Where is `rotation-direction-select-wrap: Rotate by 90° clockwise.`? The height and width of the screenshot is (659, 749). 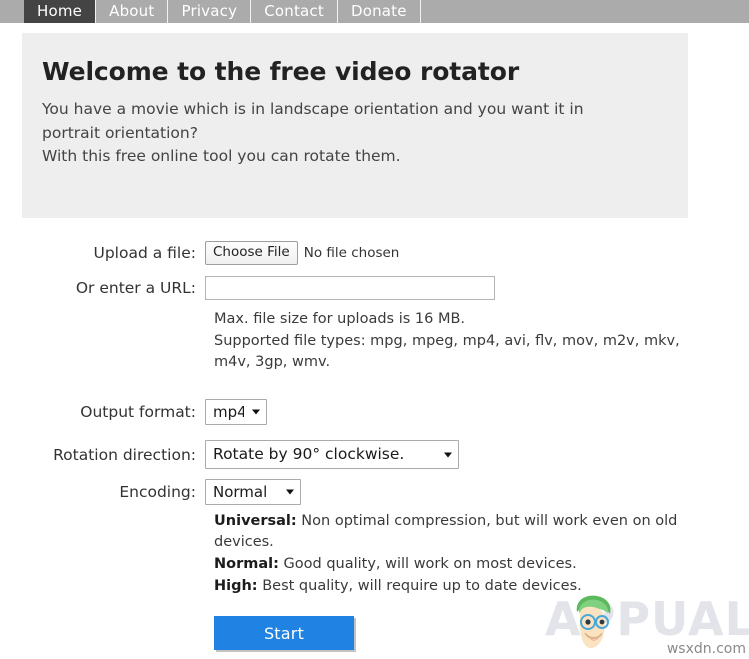
rotation-direction-select-wrap: Rotate by 90° clockwise. is located at coordinates (332, 455).